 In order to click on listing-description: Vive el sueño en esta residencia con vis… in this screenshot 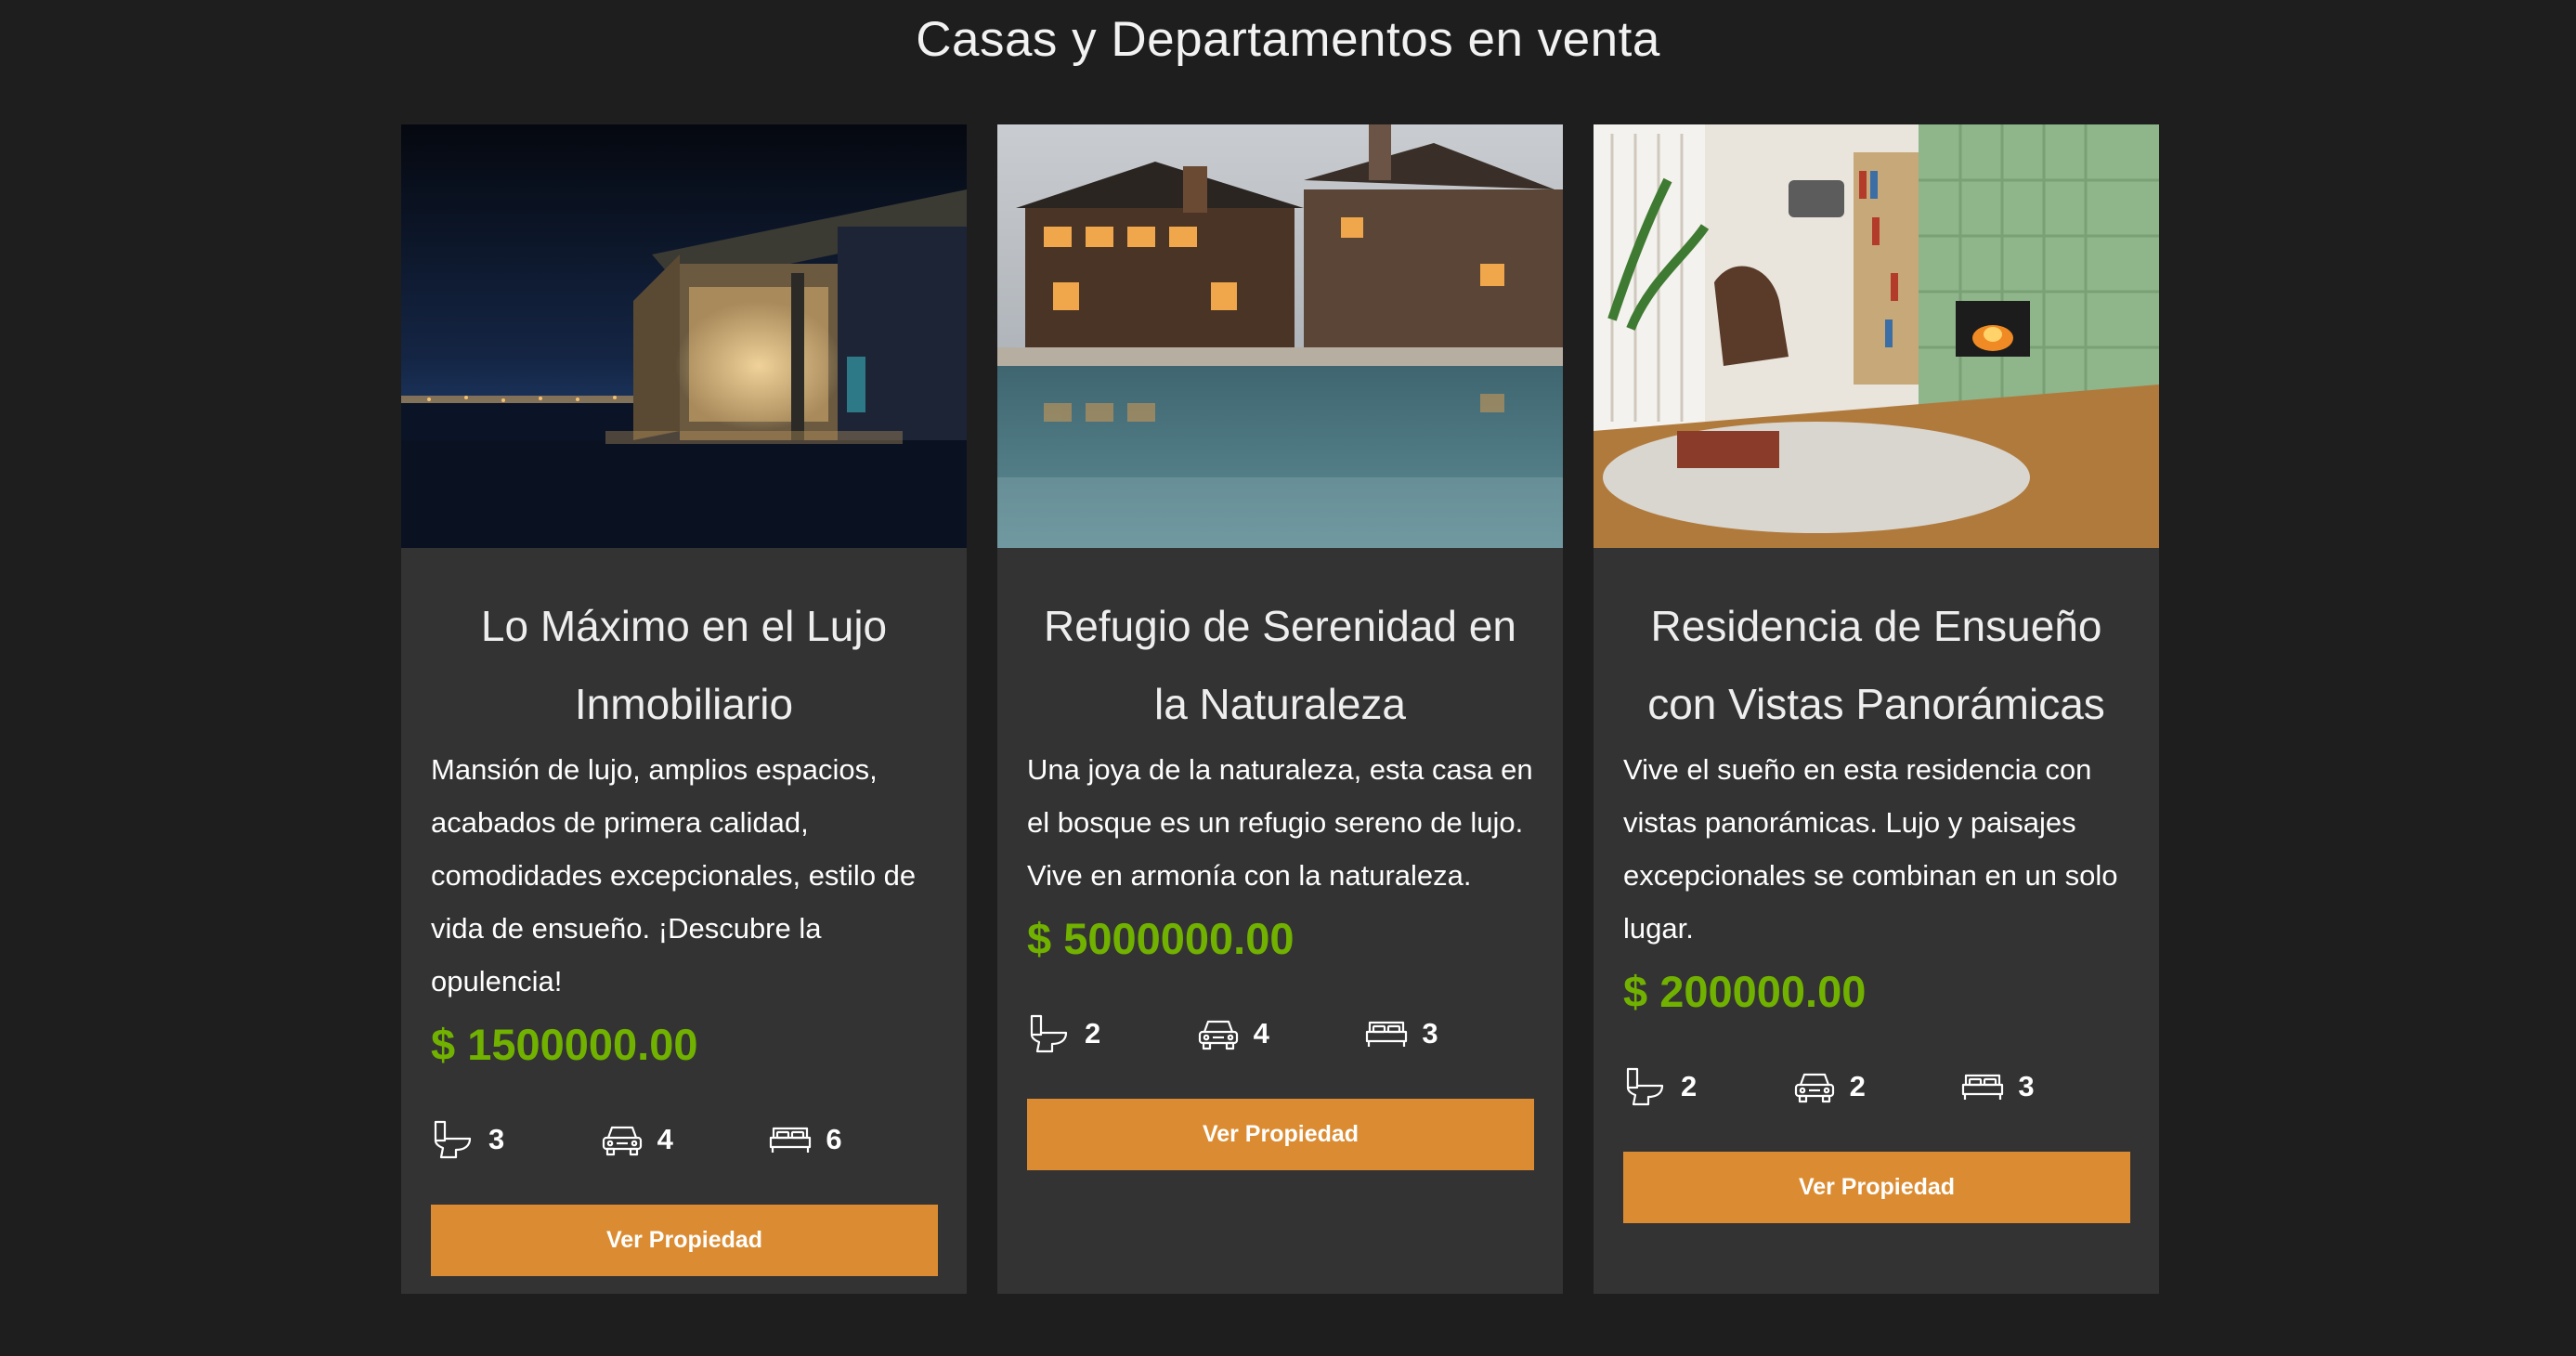, I will do `click(1871, 849)`.